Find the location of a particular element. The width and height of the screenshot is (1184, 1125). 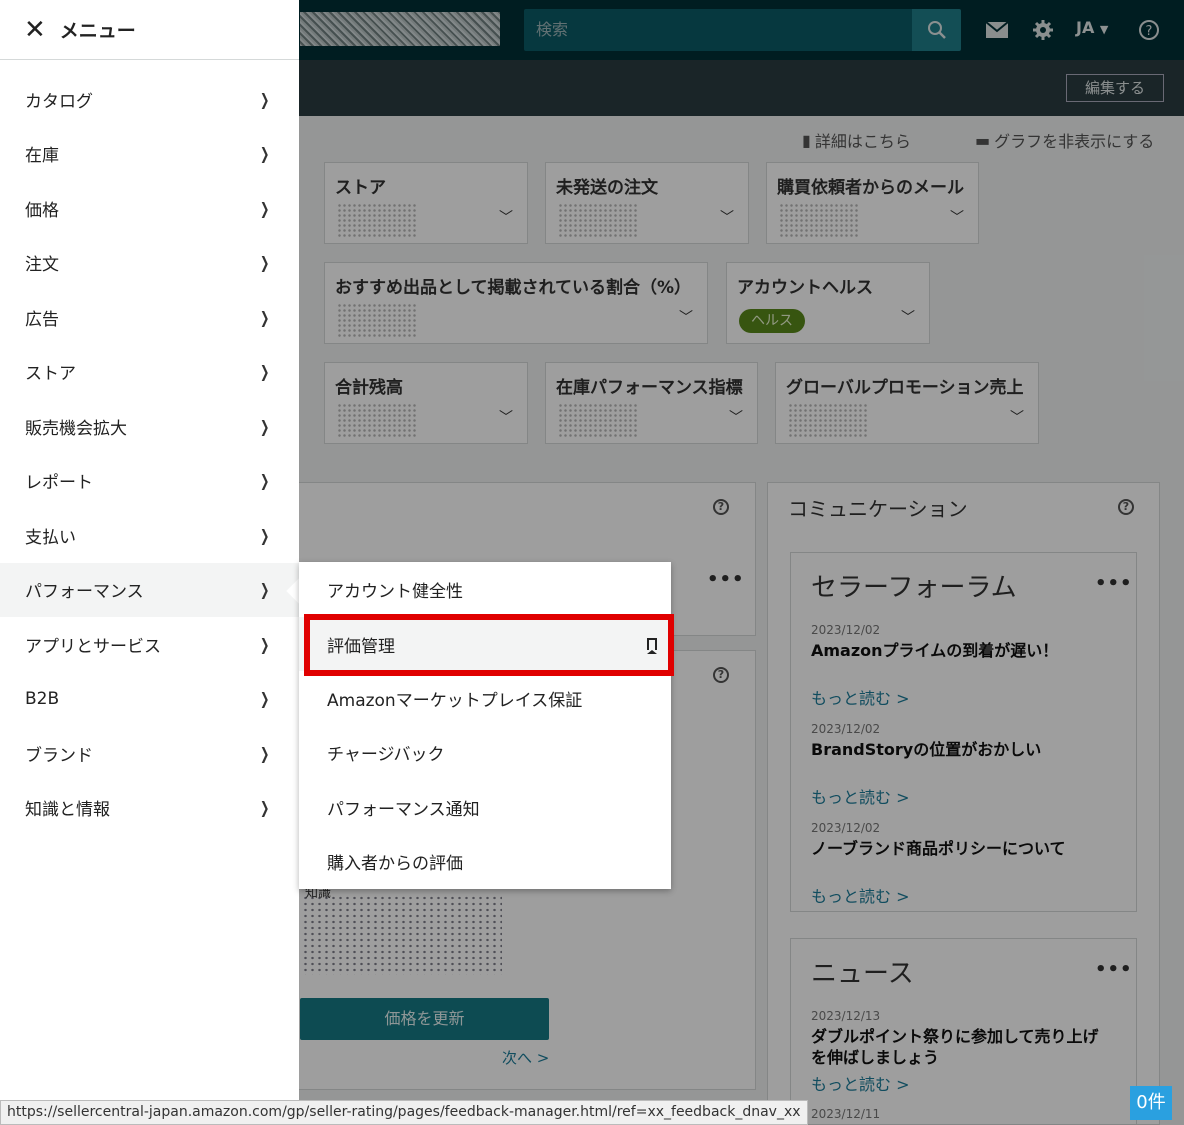

menu-item-b2b: B2B ❯ is located at coordinates (149, 699).